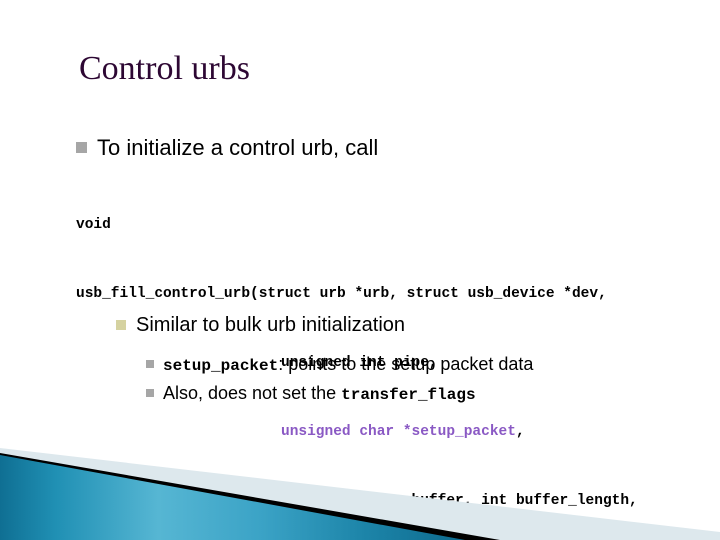  Describe the element at coordinates (93, 225) in the screenshot. I see `code-line-1: void` at that location.